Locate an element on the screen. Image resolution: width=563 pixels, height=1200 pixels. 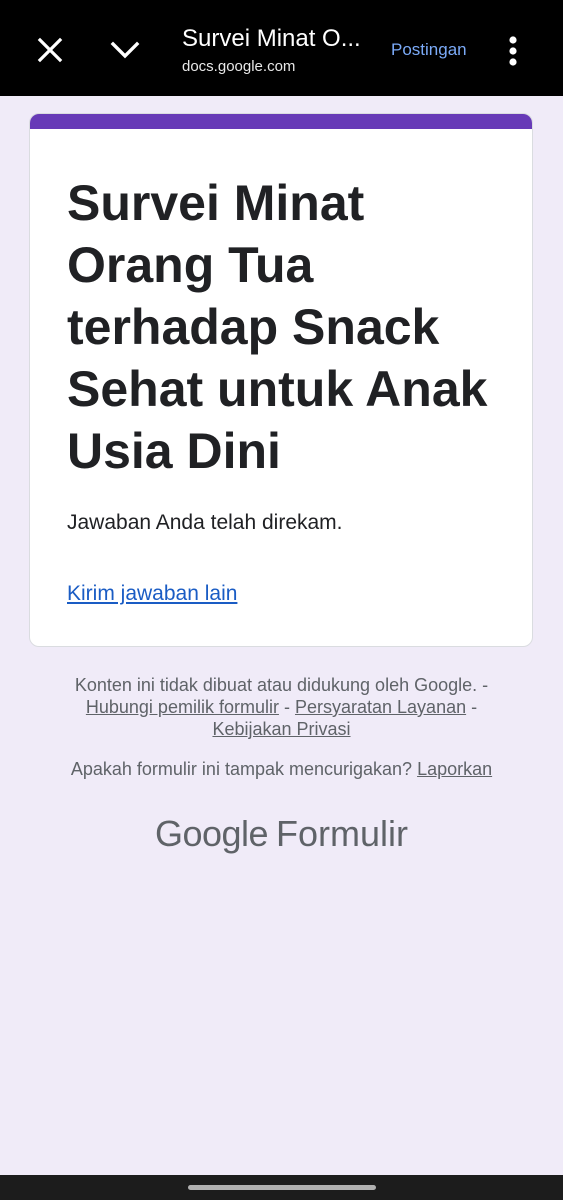
card-accent-bar is located at coordinates (281, 121).